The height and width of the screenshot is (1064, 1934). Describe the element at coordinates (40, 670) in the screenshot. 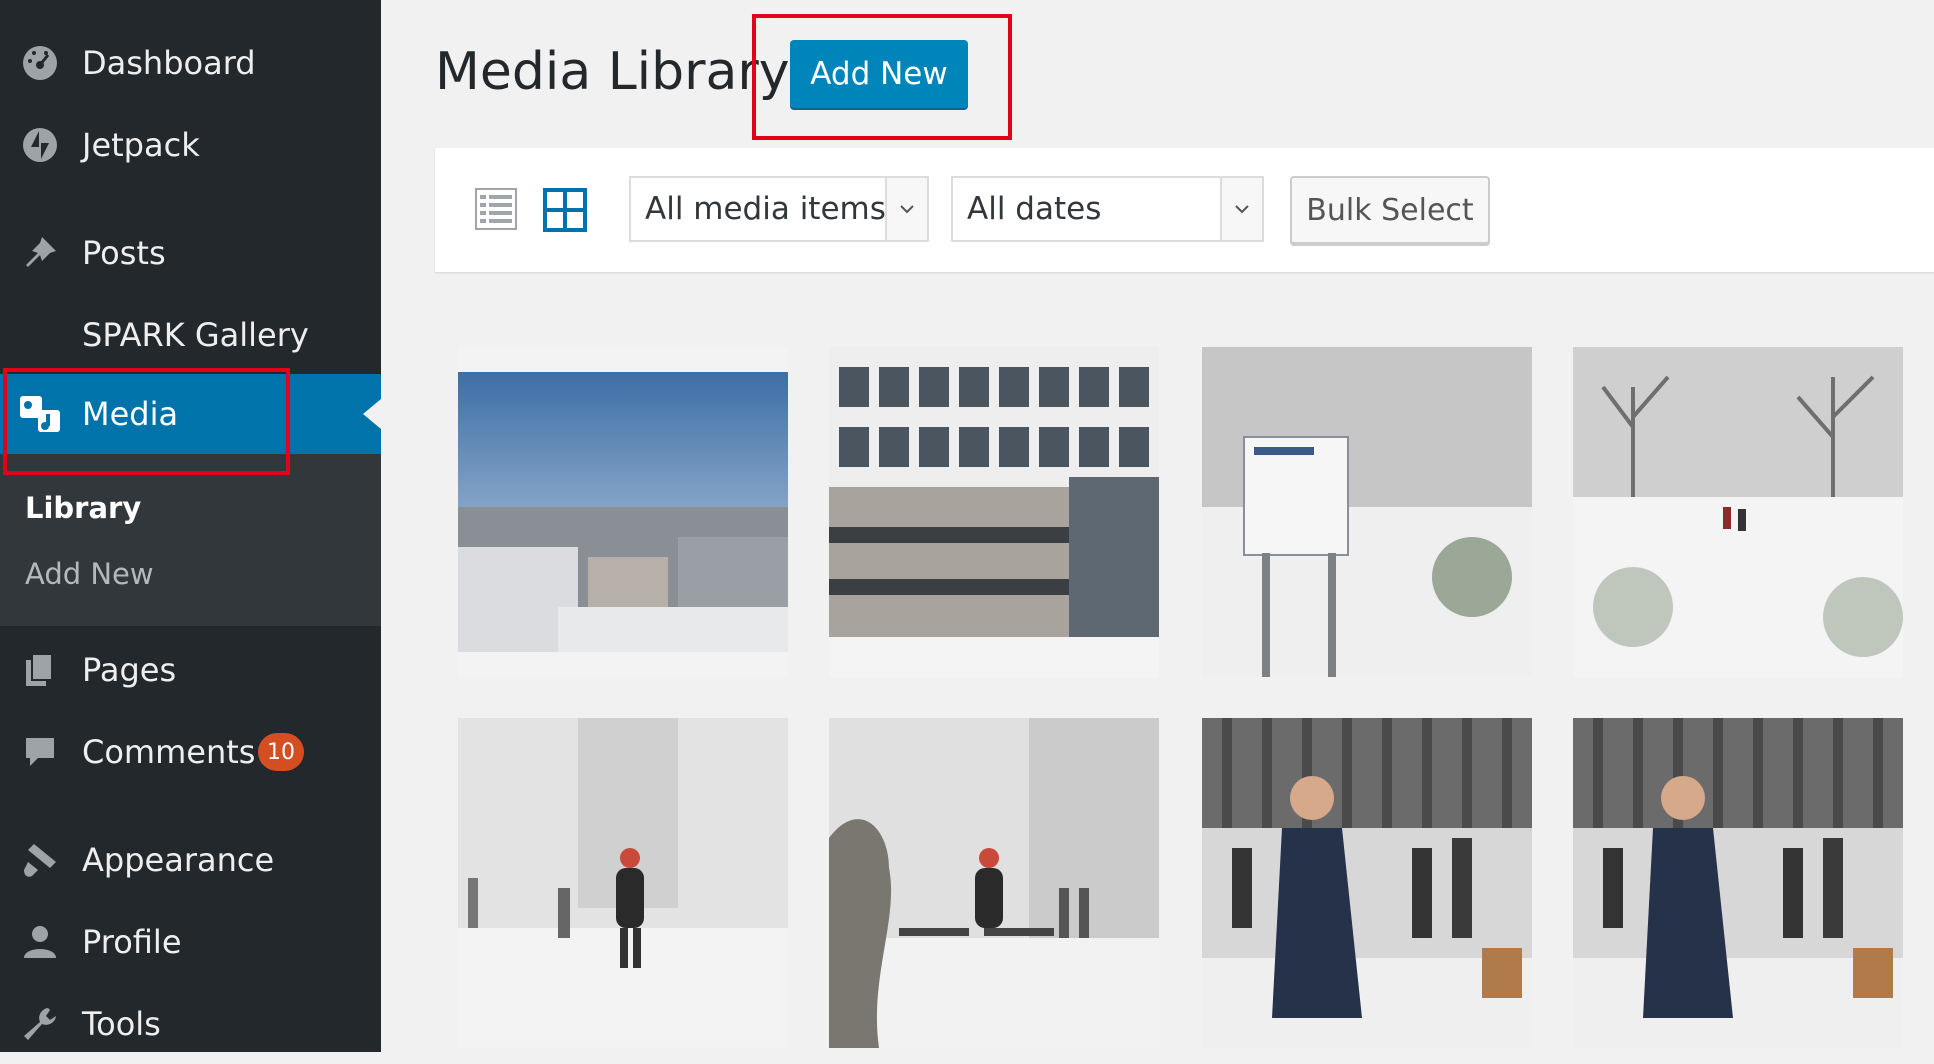

I see `pages-icon` at that location.